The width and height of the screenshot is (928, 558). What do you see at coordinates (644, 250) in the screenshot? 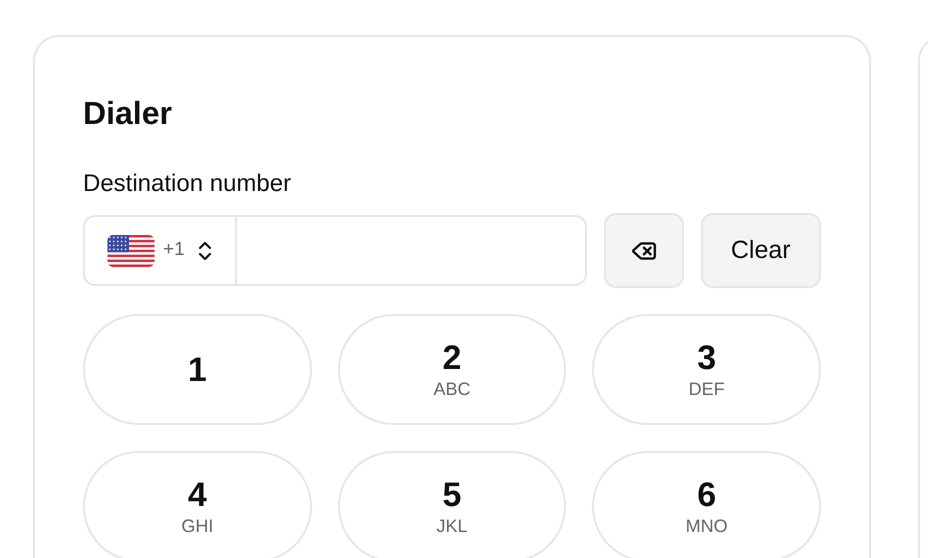
I see `backspace-button` at bounding box center [644, 250].